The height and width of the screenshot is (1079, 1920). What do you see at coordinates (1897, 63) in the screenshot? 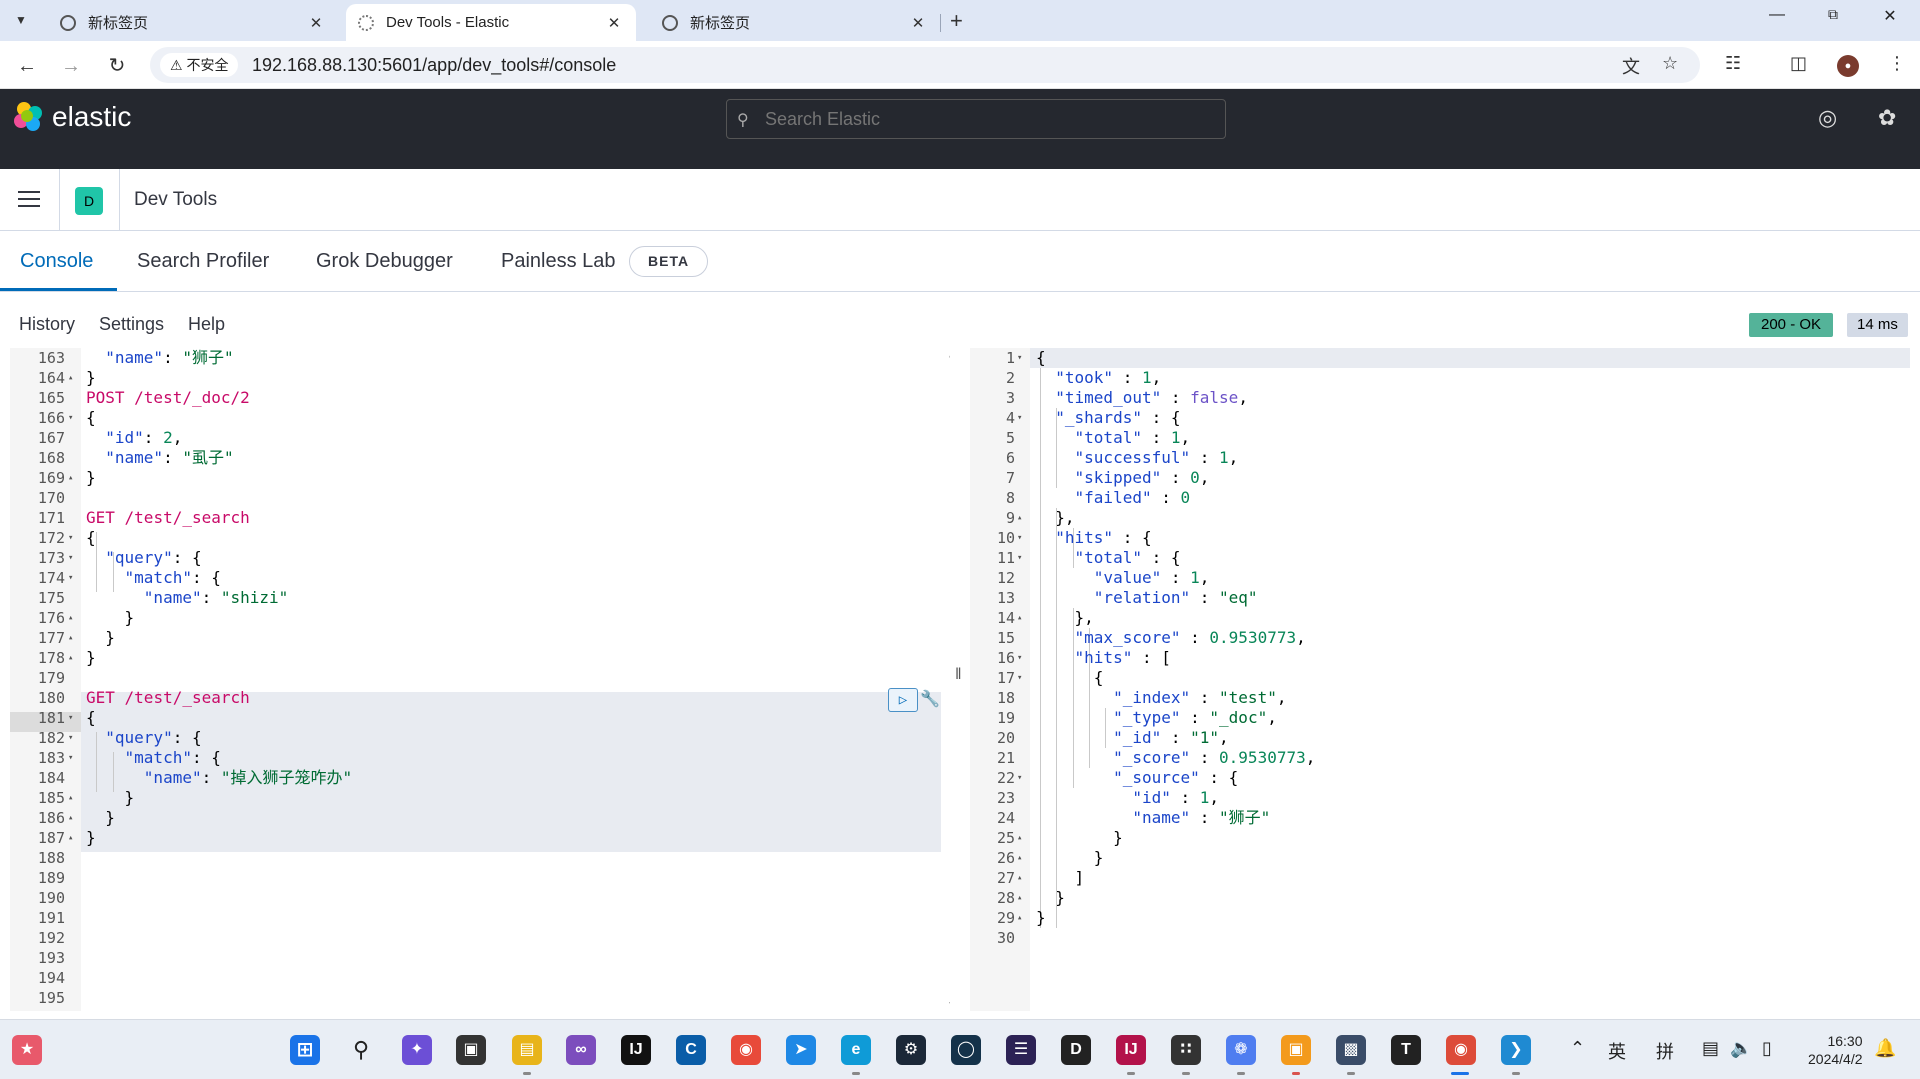
I see `browser-menu-kebab-icon: ⋮` at bounding box center [1897, 63].